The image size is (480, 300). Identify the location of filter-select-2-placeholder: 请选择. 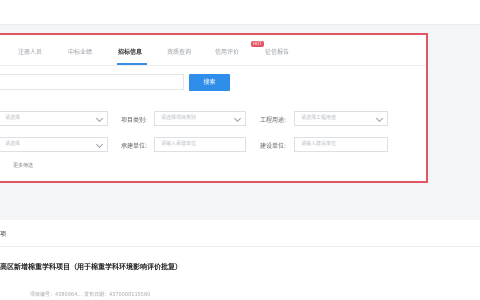
(13, 144).